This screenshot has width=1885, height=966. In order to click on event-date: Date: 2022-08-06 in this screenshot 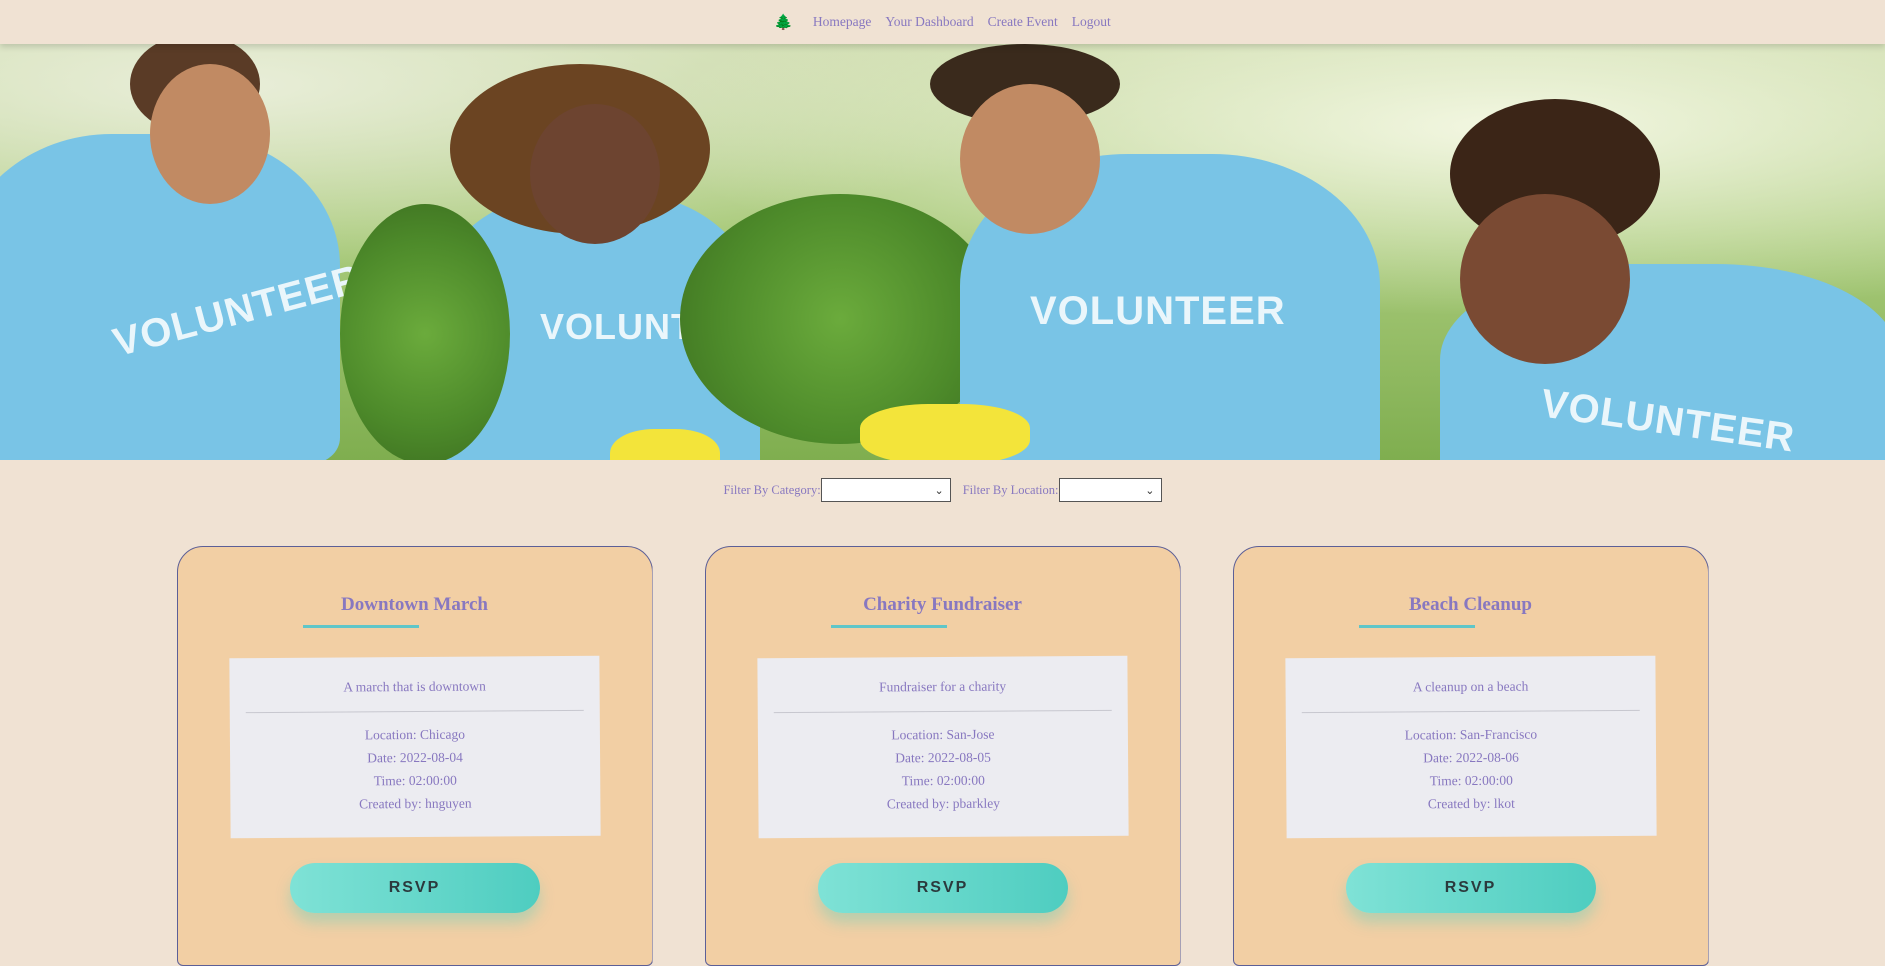, I will do `click(1470, 757)`.